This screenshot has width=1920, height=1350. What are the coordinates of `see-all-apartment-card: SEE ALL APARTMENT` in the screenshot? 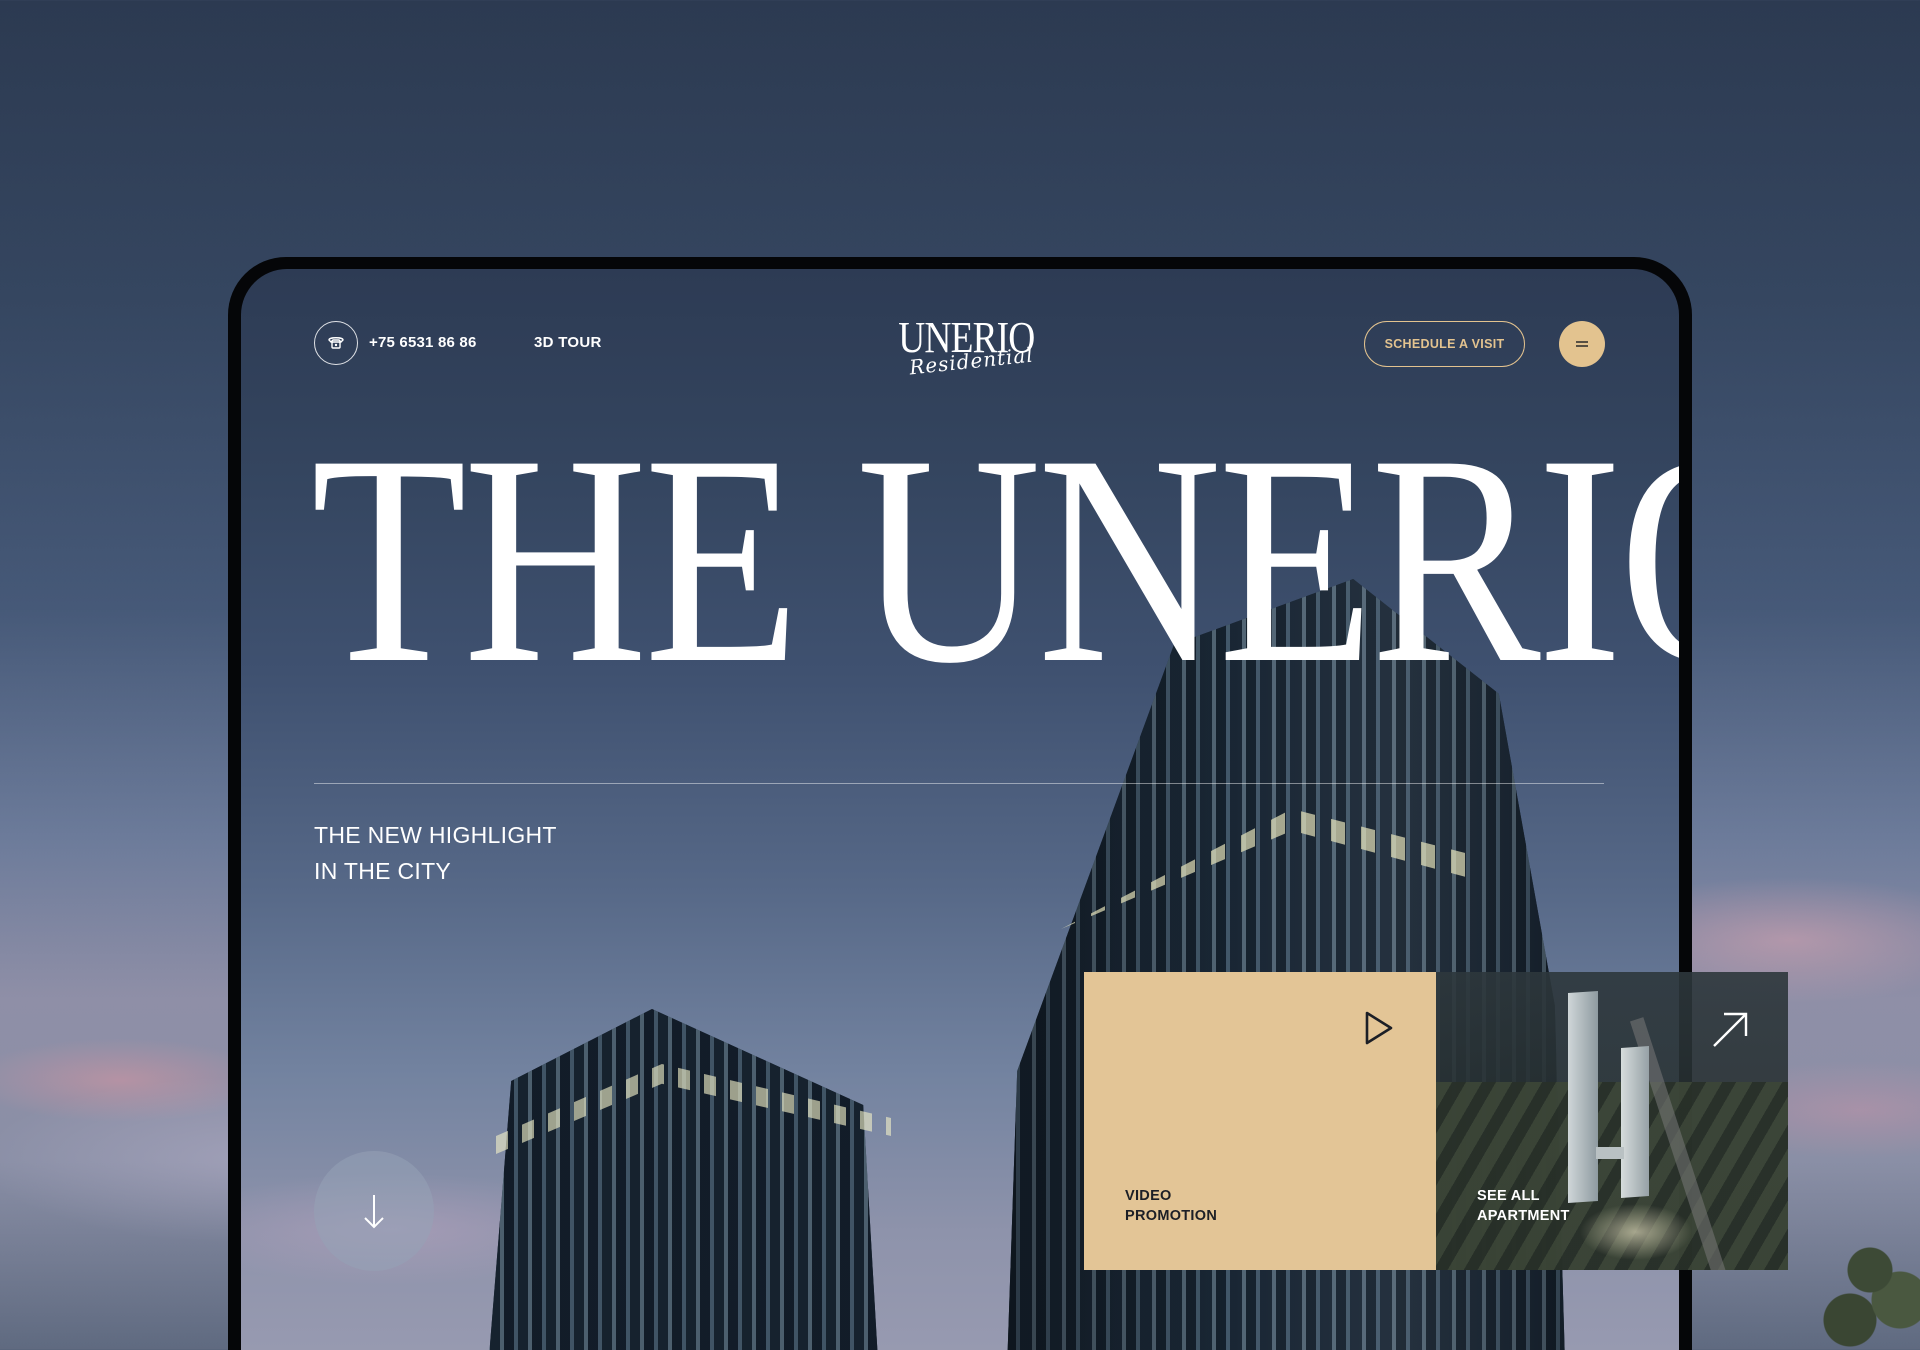 It's located at (1612, 1121).